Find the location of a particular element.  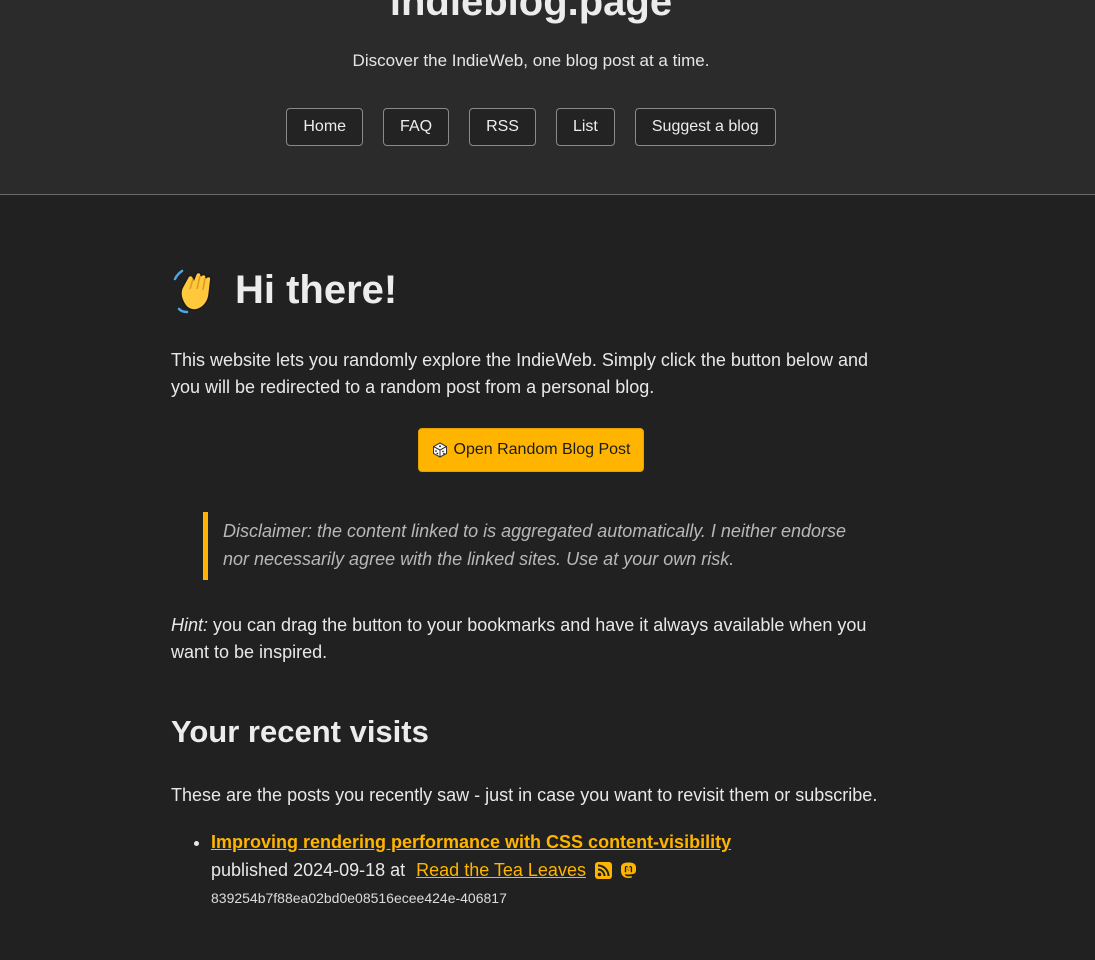

random-button-label: Open Random Blog Post is located at coordinates (542, 449).